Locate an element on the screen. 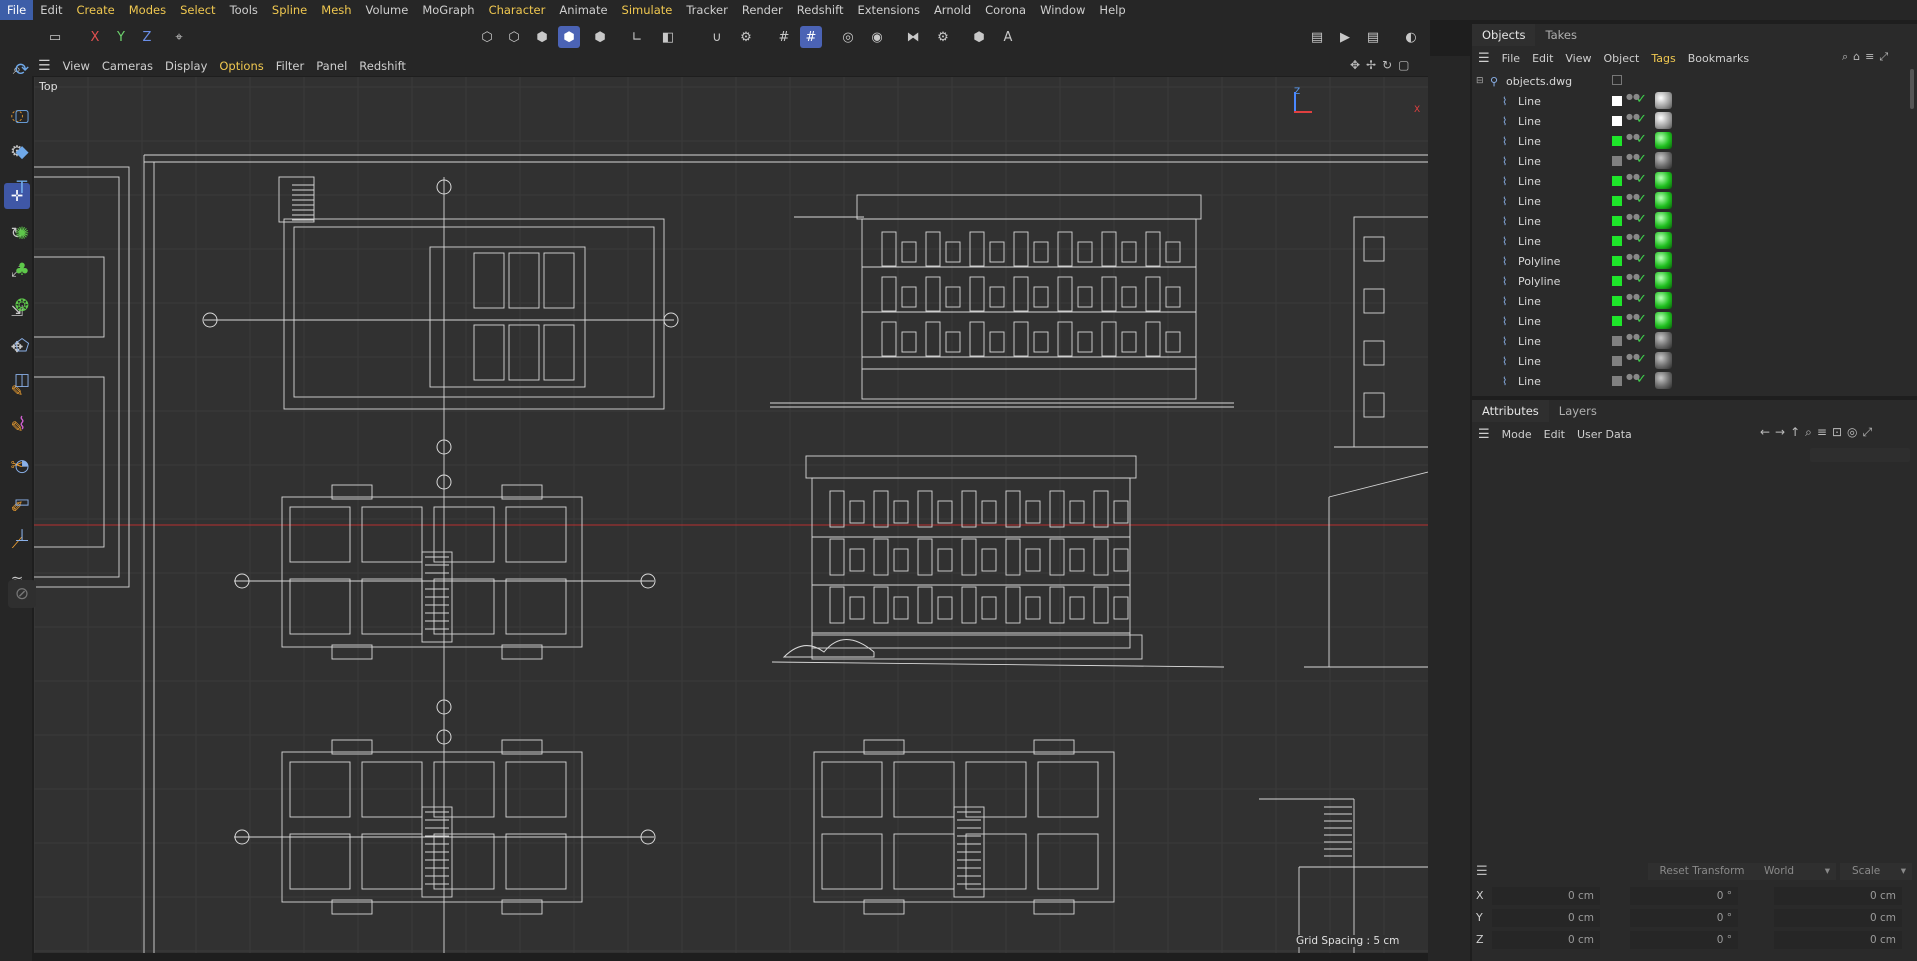 The width and height of the screenshot is (1917, 961). render-active-icon: ▶ is located at coordinates (1345, 37).